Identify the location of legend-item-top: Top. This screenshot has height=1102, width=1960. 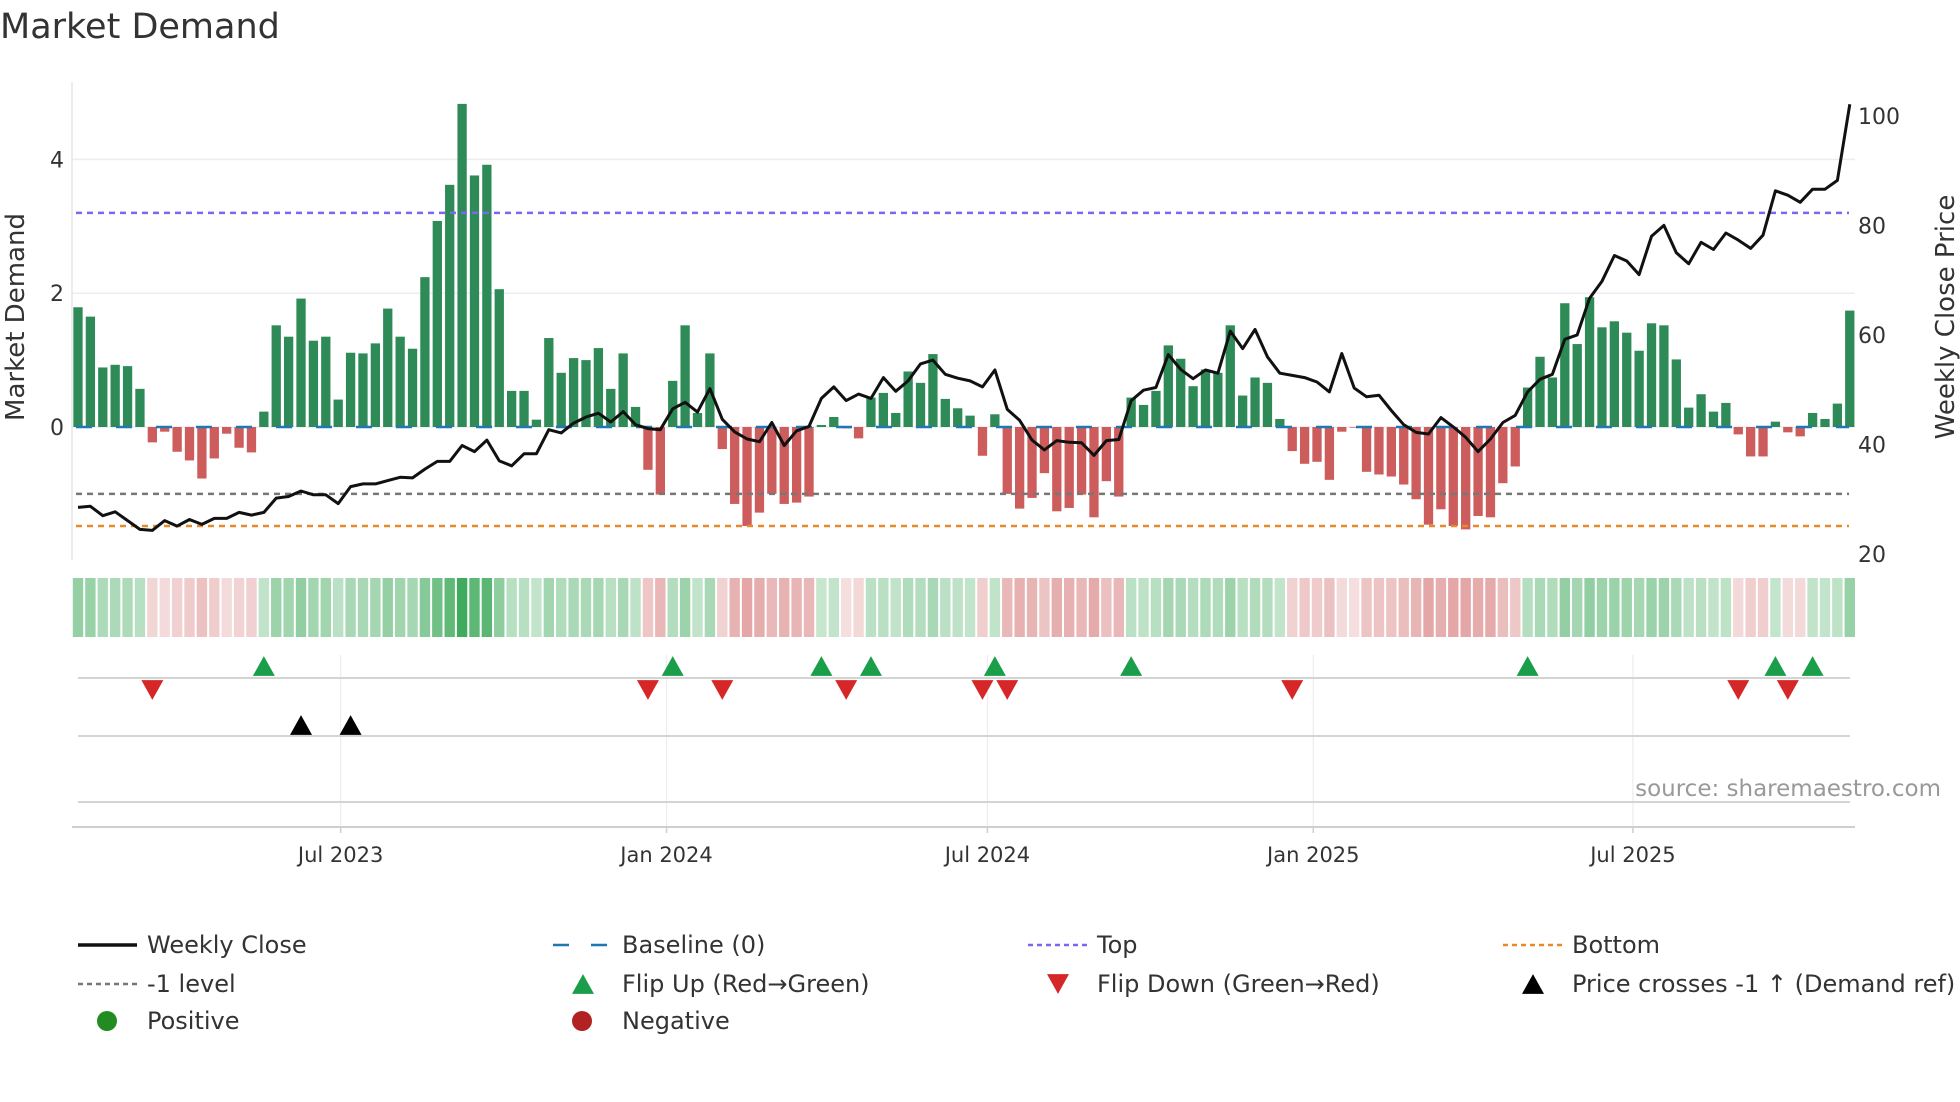
(1083, 945).